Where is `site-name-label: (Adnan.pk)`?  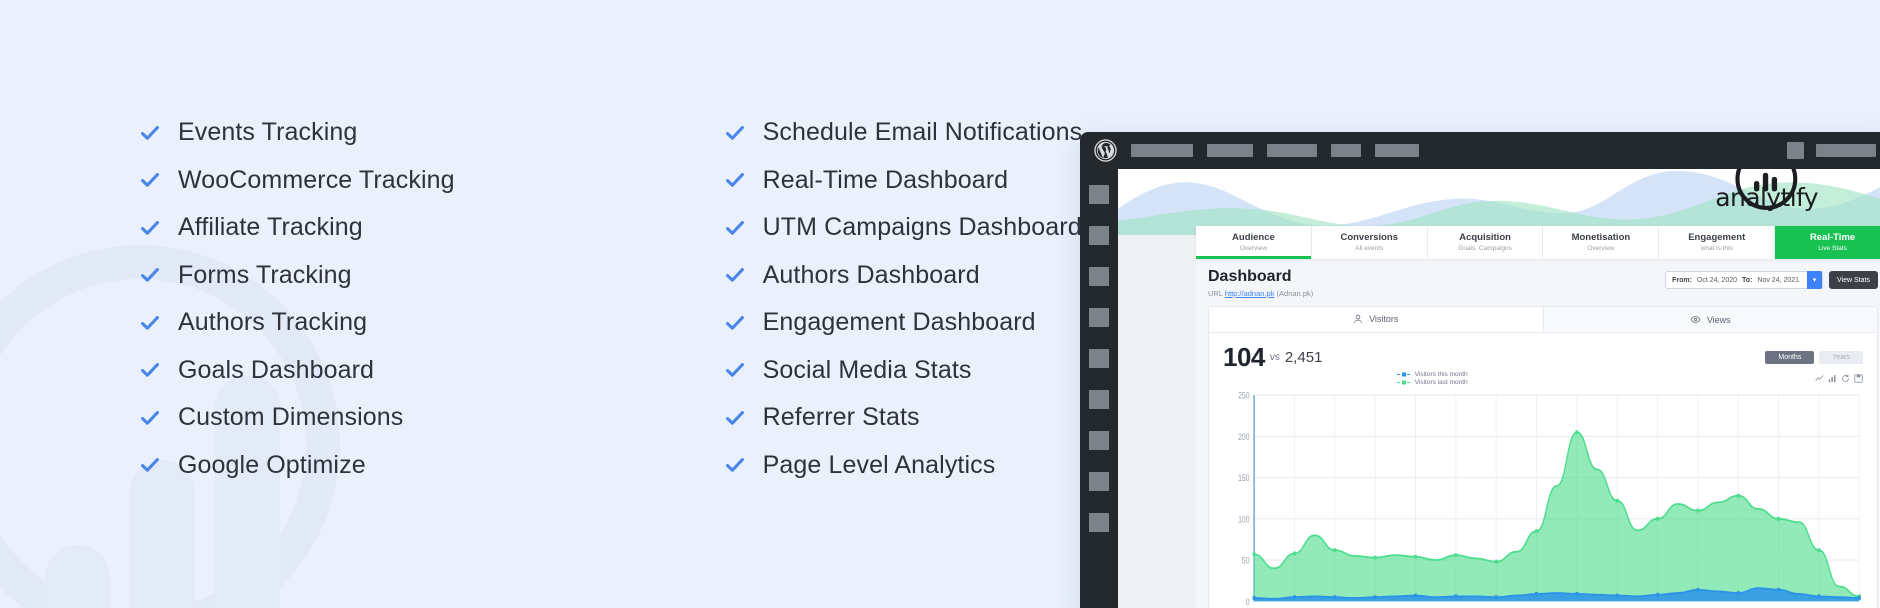
site-name-label: (Adnan.pk) is located at coordinates (1295, 293).